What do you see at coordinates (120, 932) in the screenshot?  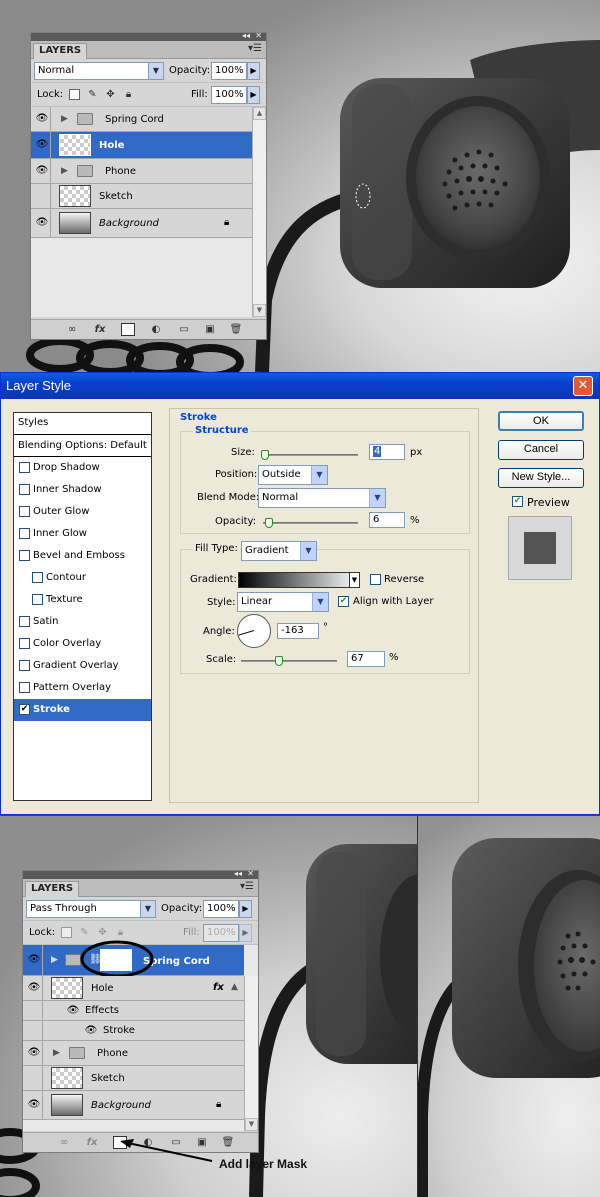 I see `lock-all-icon: 🔒︎` at bounding box center [120, 932].